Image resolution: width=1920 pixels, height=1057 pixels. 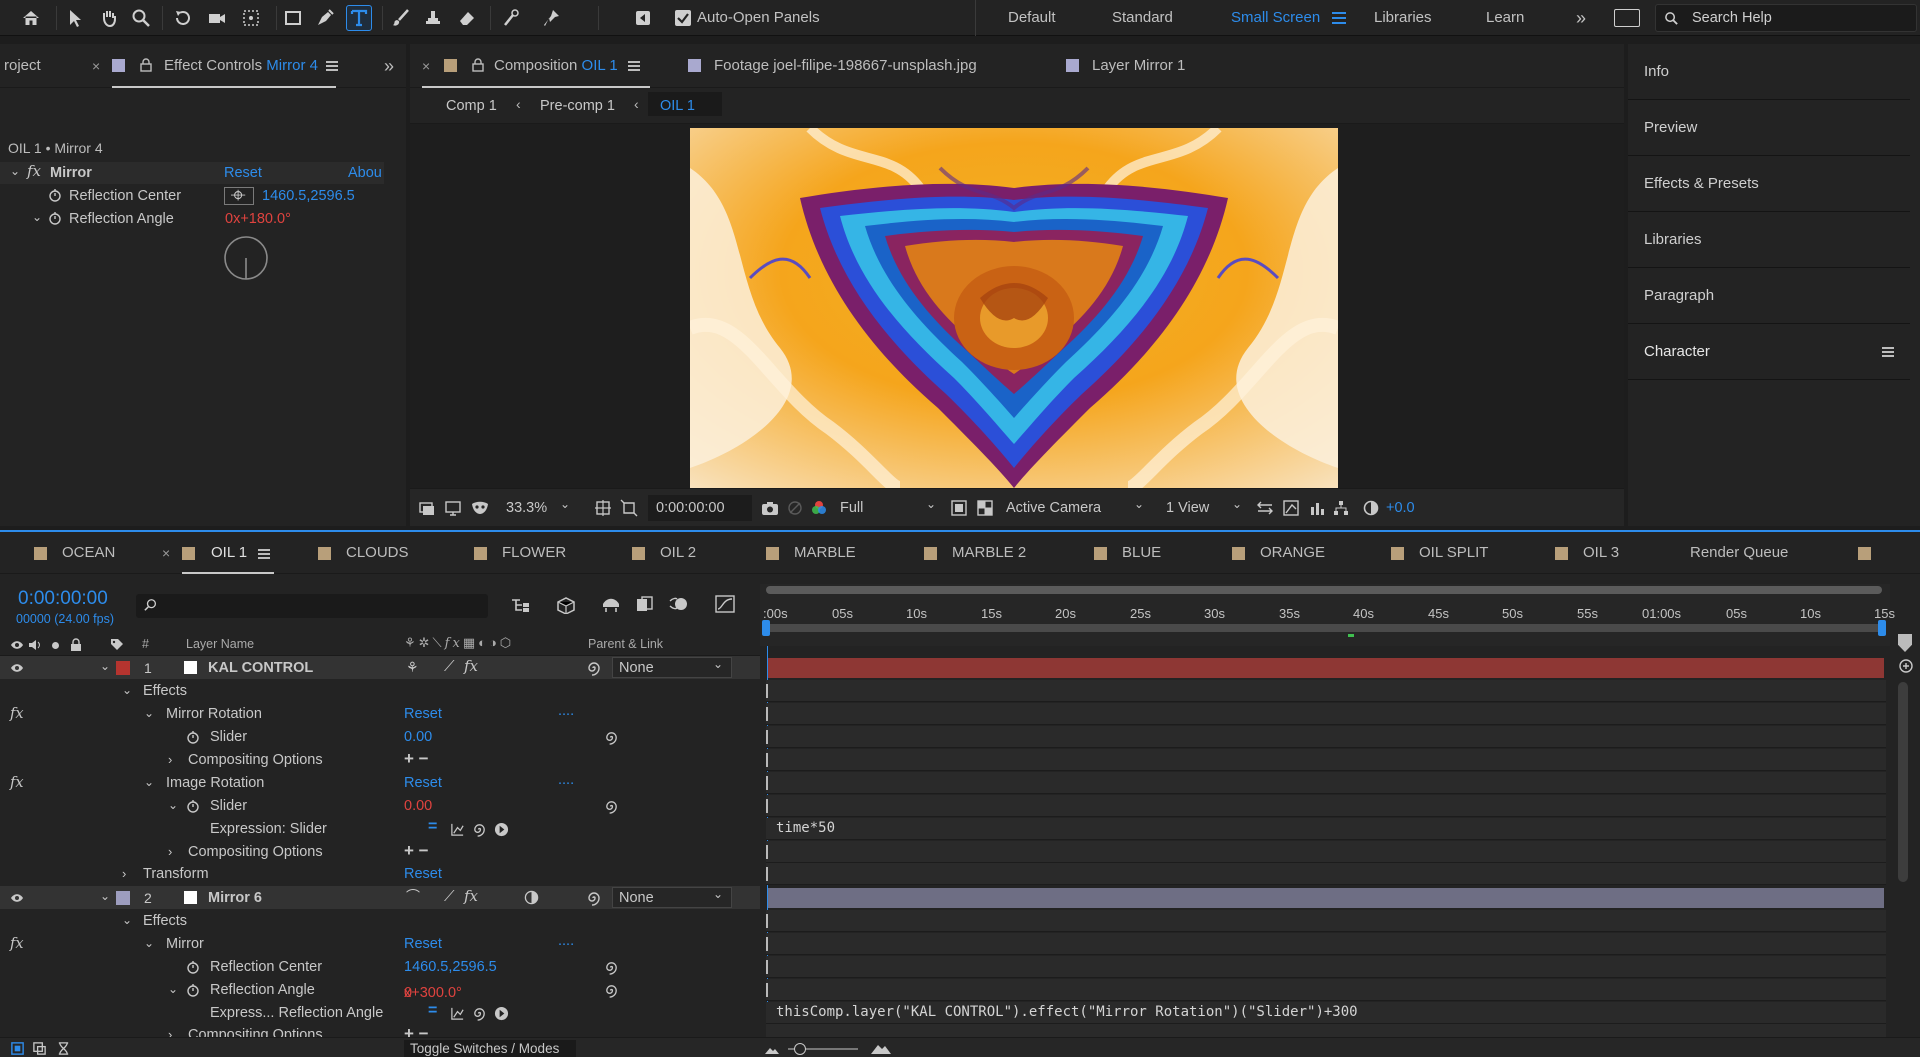 What do you see at coordinates (17, 944) in the screenshot?
I see `fx-icon: fx` at bounding box center [17, 944].